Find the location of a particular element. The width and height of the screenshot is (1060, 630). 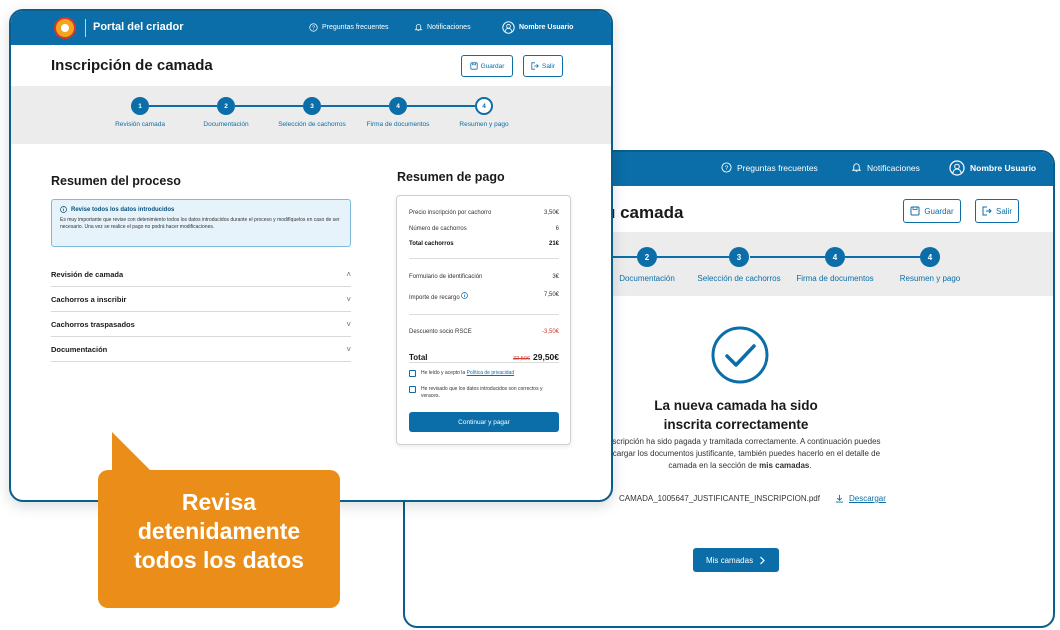

bell-icon is located at coordinates (856, 167).